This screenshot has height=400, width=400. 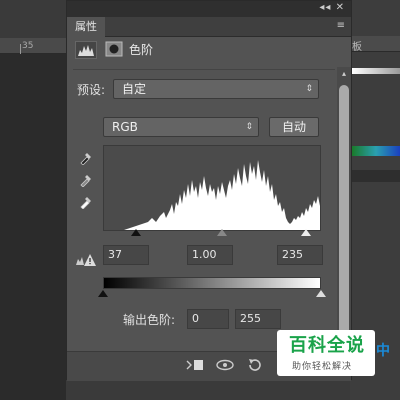 I want to click on channel-select: RGB ⇕, so click(x=181, y=127).